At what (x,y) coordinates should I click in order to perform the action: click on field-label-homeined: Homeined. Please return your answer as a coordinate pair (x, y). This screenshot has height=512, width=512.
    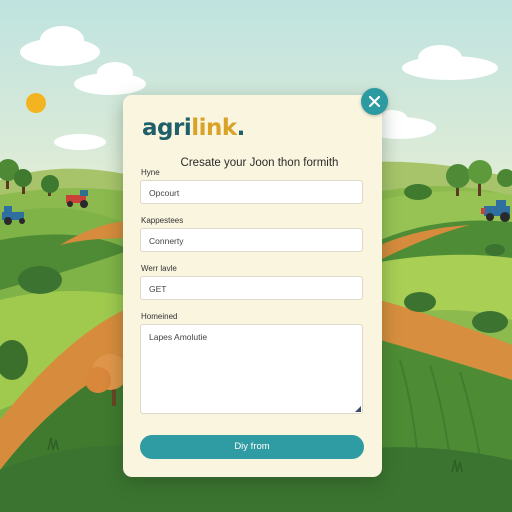
    Looking at the image, I should click on (159, 316).